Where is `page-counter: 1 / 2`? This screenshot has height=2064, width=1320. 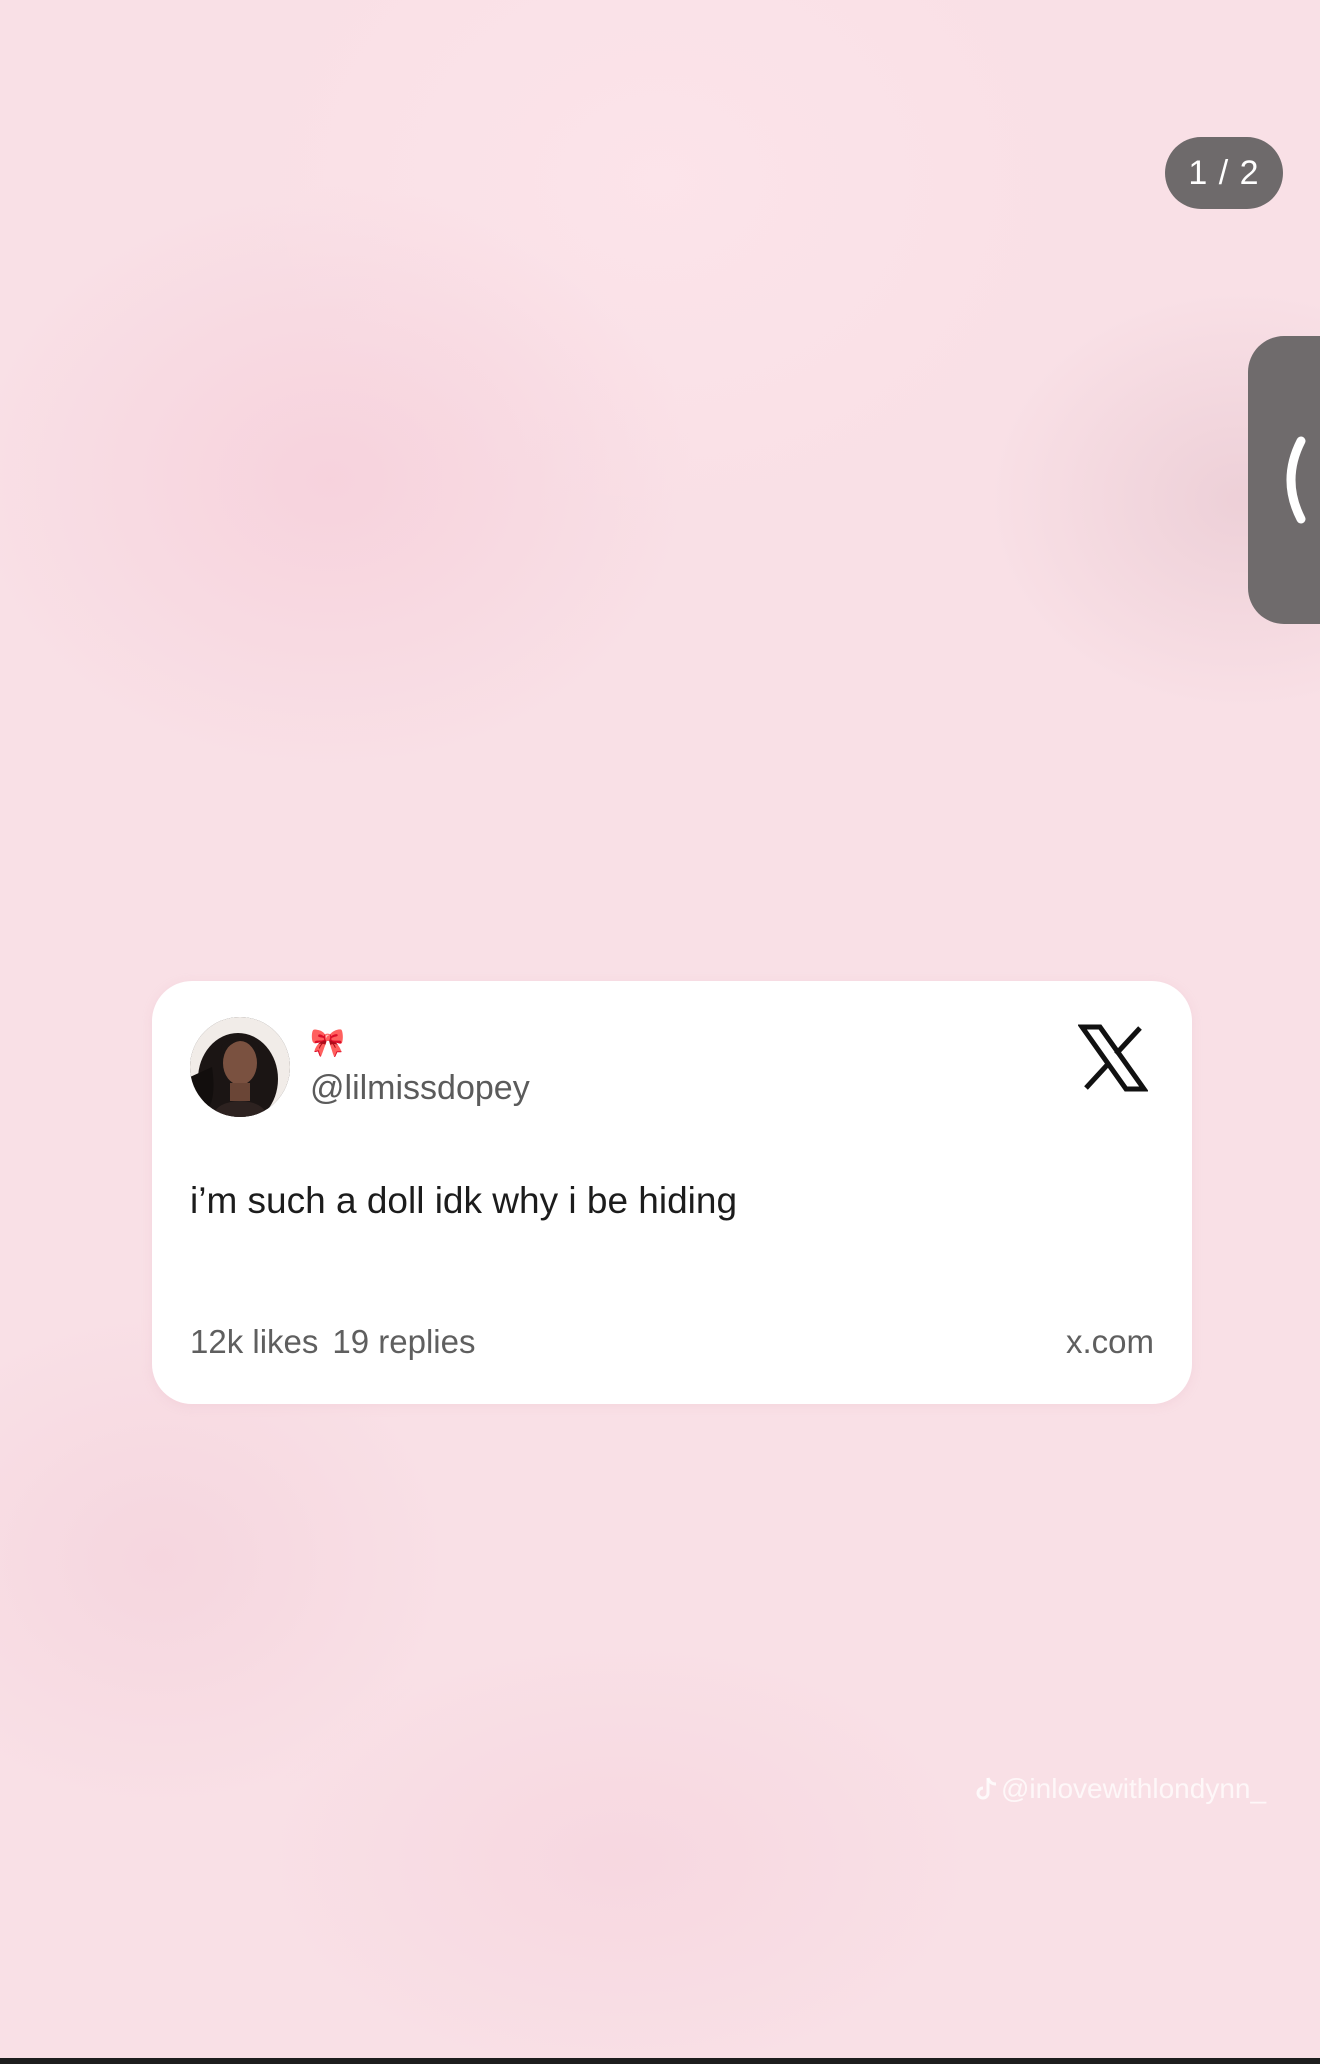 page-counter: 1 / 2 is located at coordinates (1224, 173).